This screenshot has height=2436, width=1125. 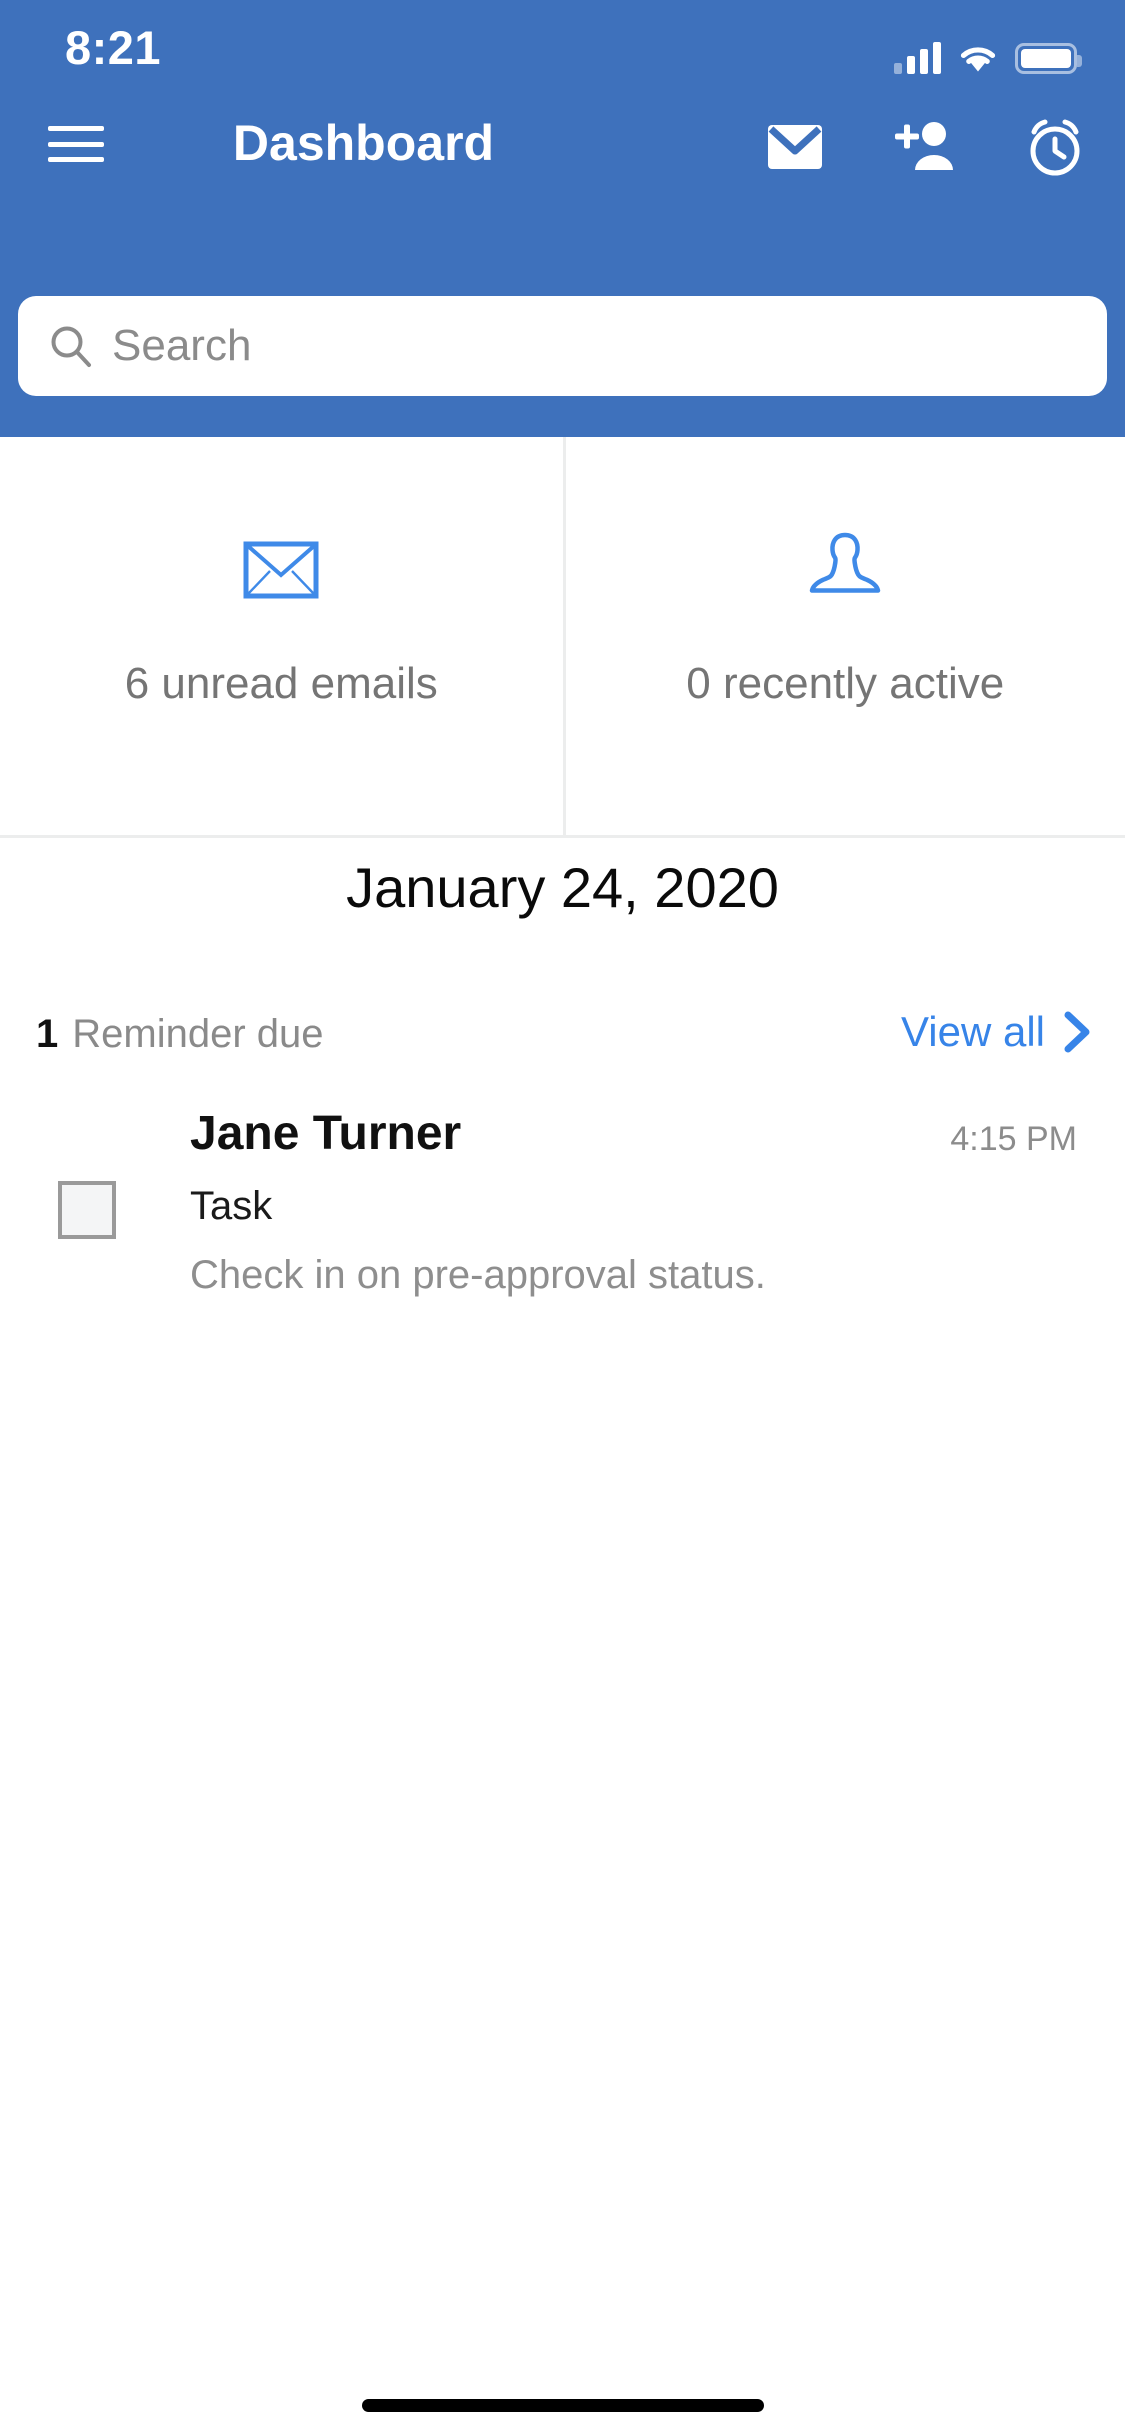 I want to click on status-bar: 8:21, so click(x=562, y=50).